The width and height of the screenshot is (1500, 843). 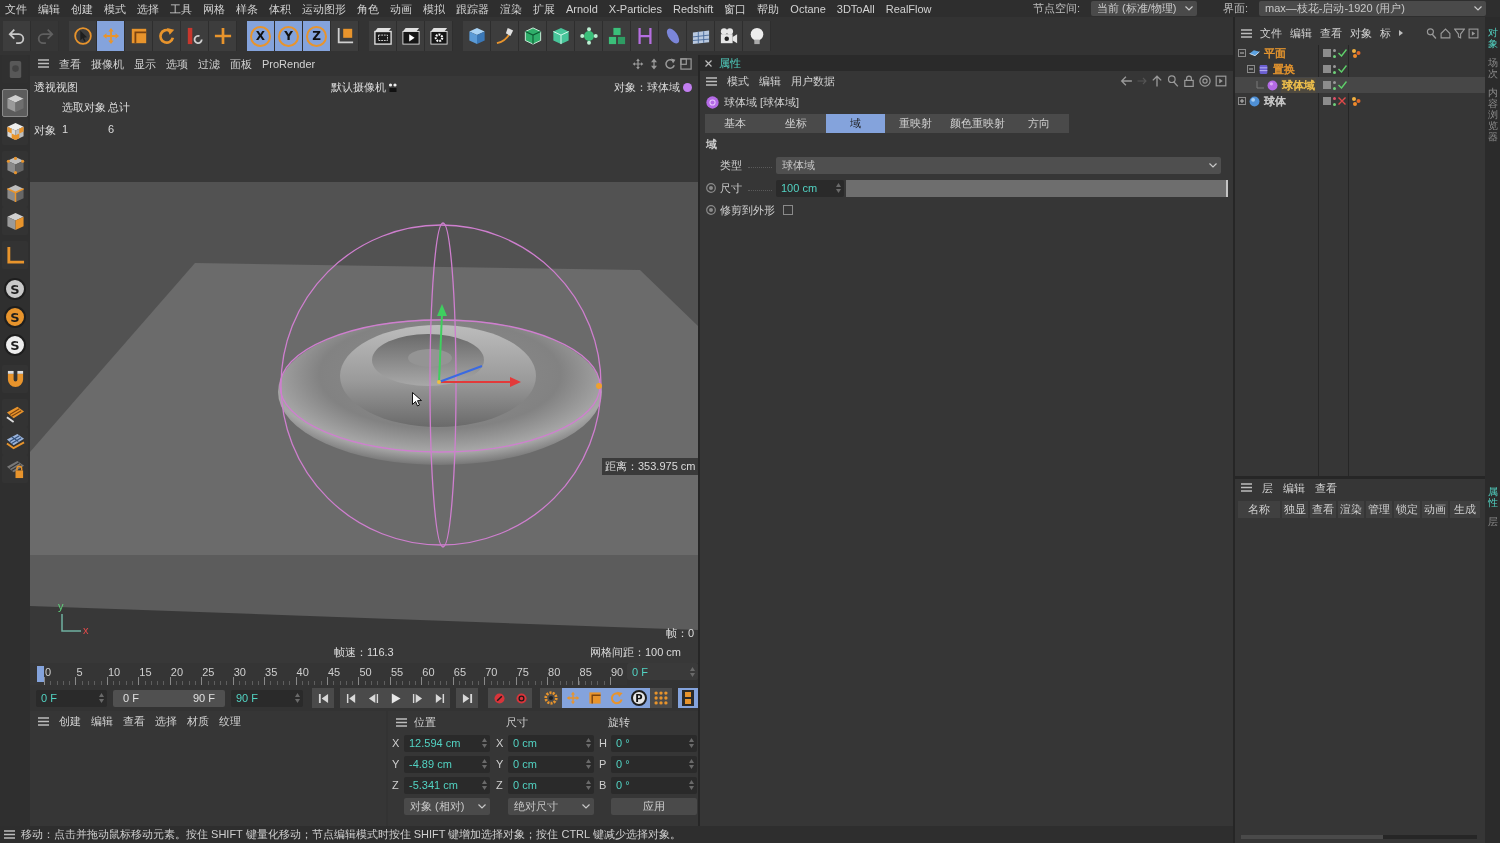 What do you see at coordinates (701, 36) in the screenshot?
I see `floor-button` at bounding box center [701, 36].